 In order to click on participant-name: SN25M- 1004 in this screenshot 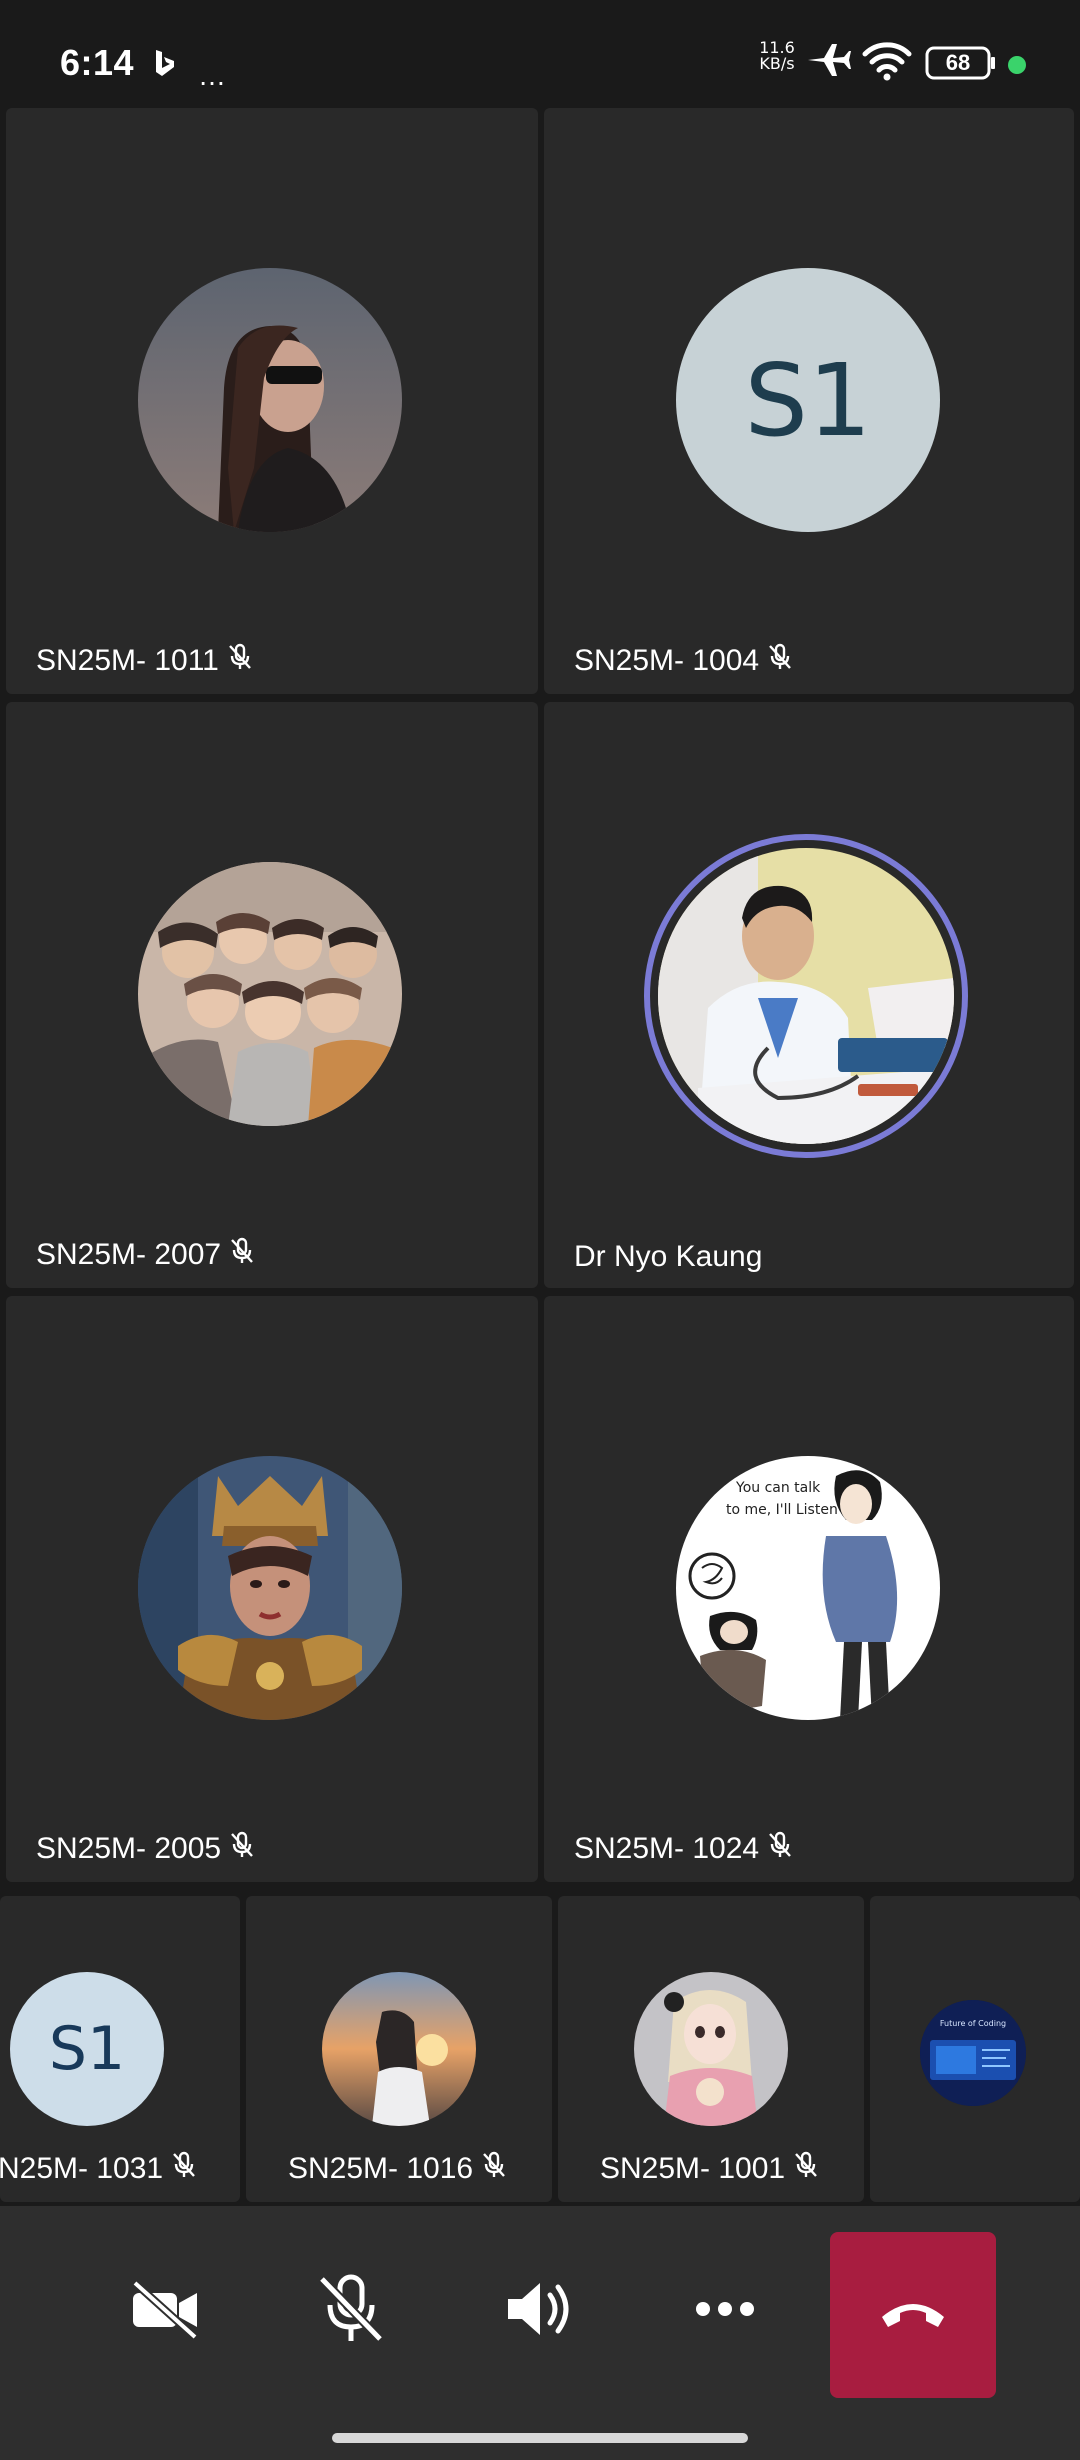, I will do `click(667, 660)`.